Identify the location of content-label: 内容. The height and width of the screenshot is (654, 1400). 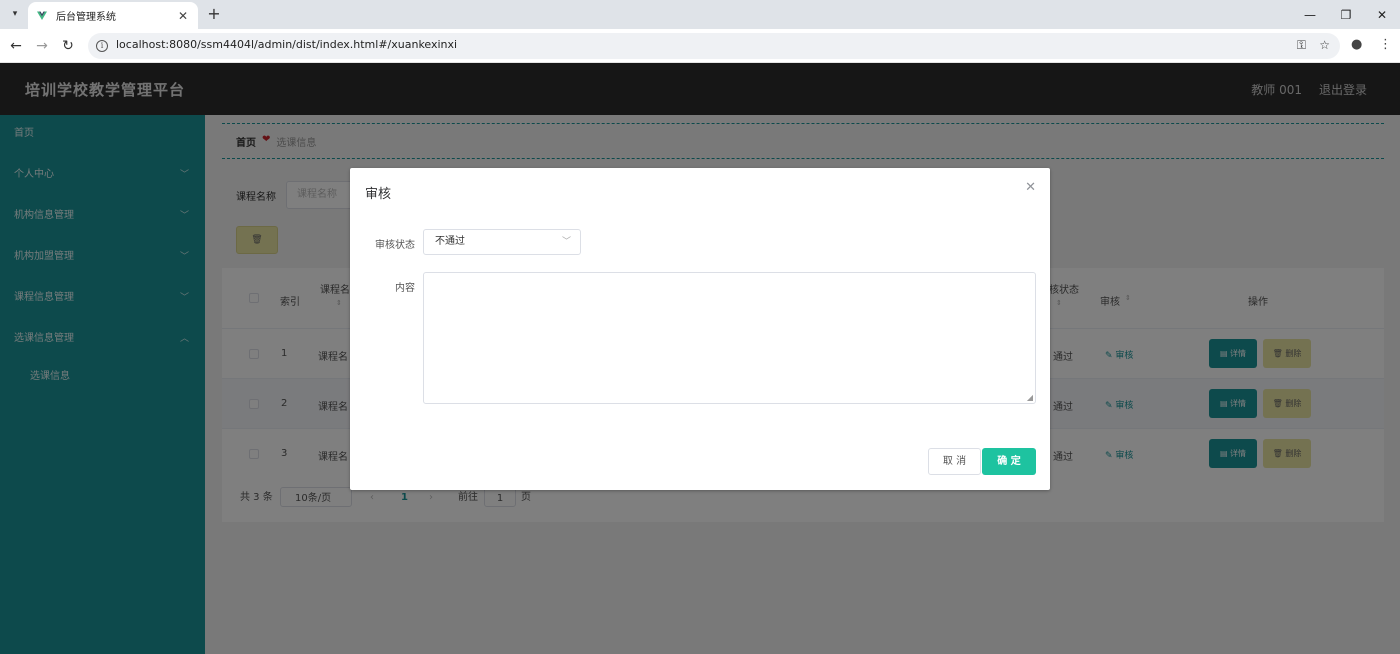
(405, 288).